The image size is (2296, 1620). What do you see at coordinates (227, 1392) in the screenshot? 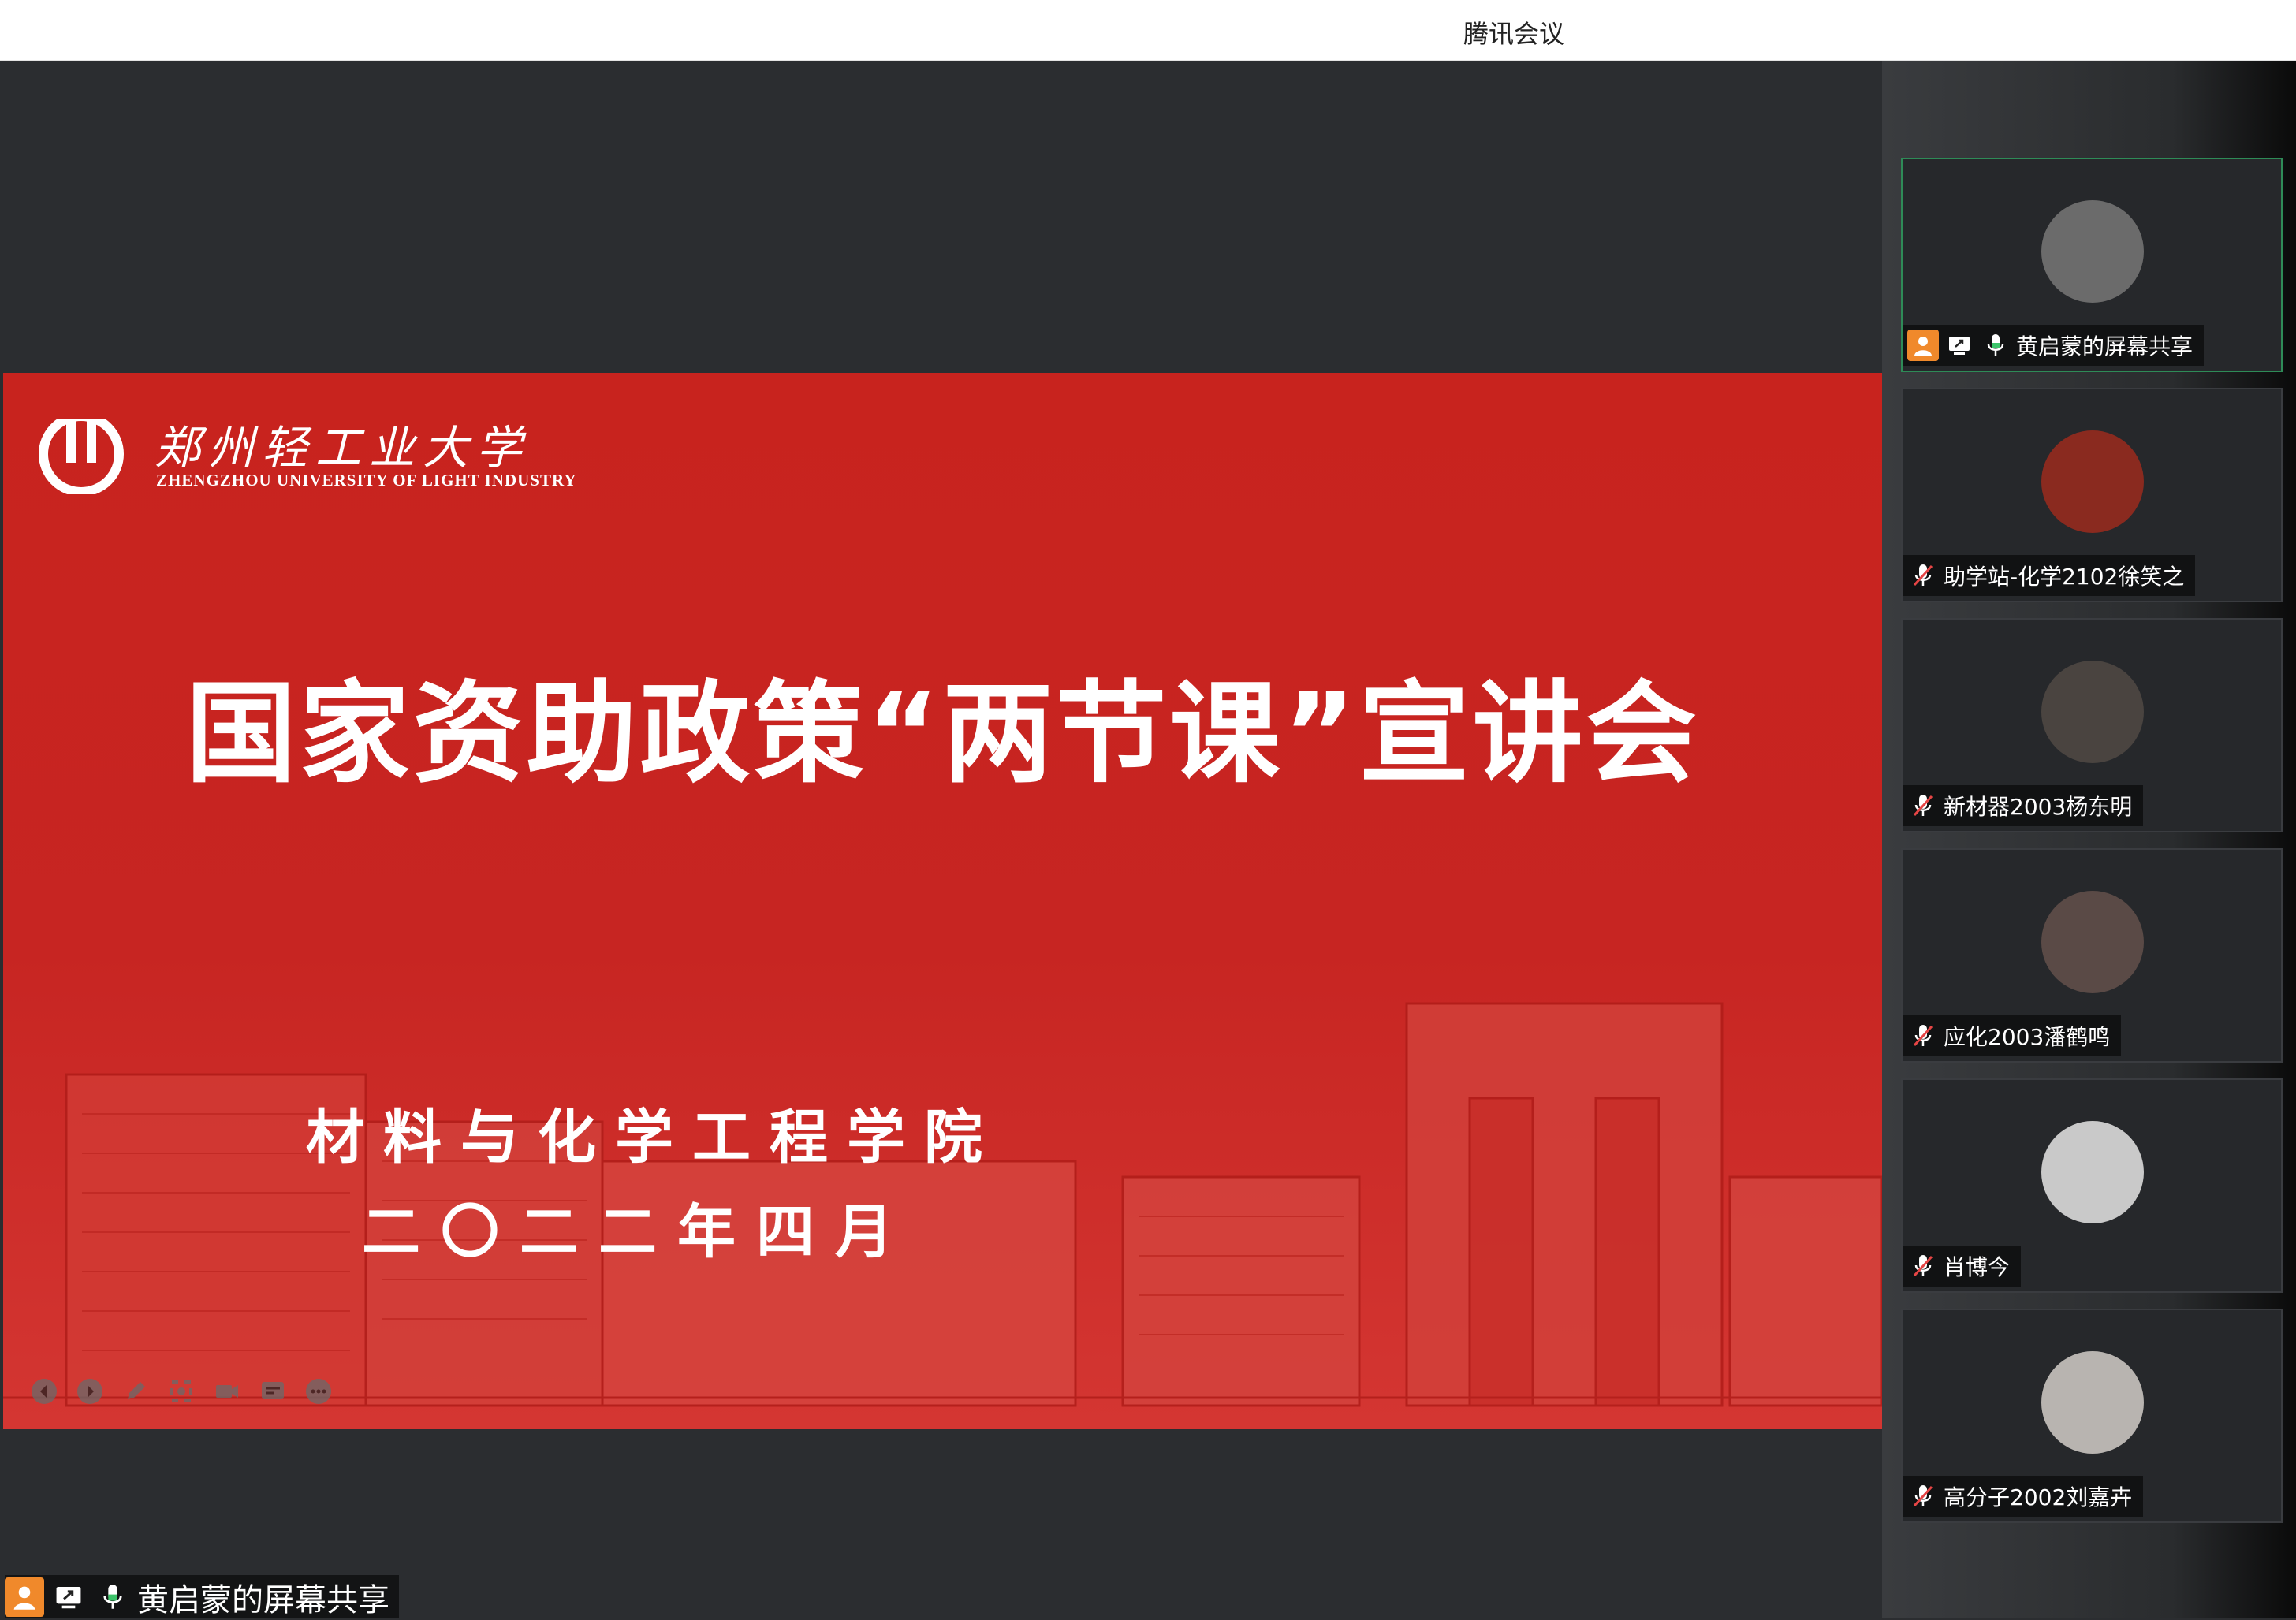
I see `camera-icon` at bounding box center [227, 1392].